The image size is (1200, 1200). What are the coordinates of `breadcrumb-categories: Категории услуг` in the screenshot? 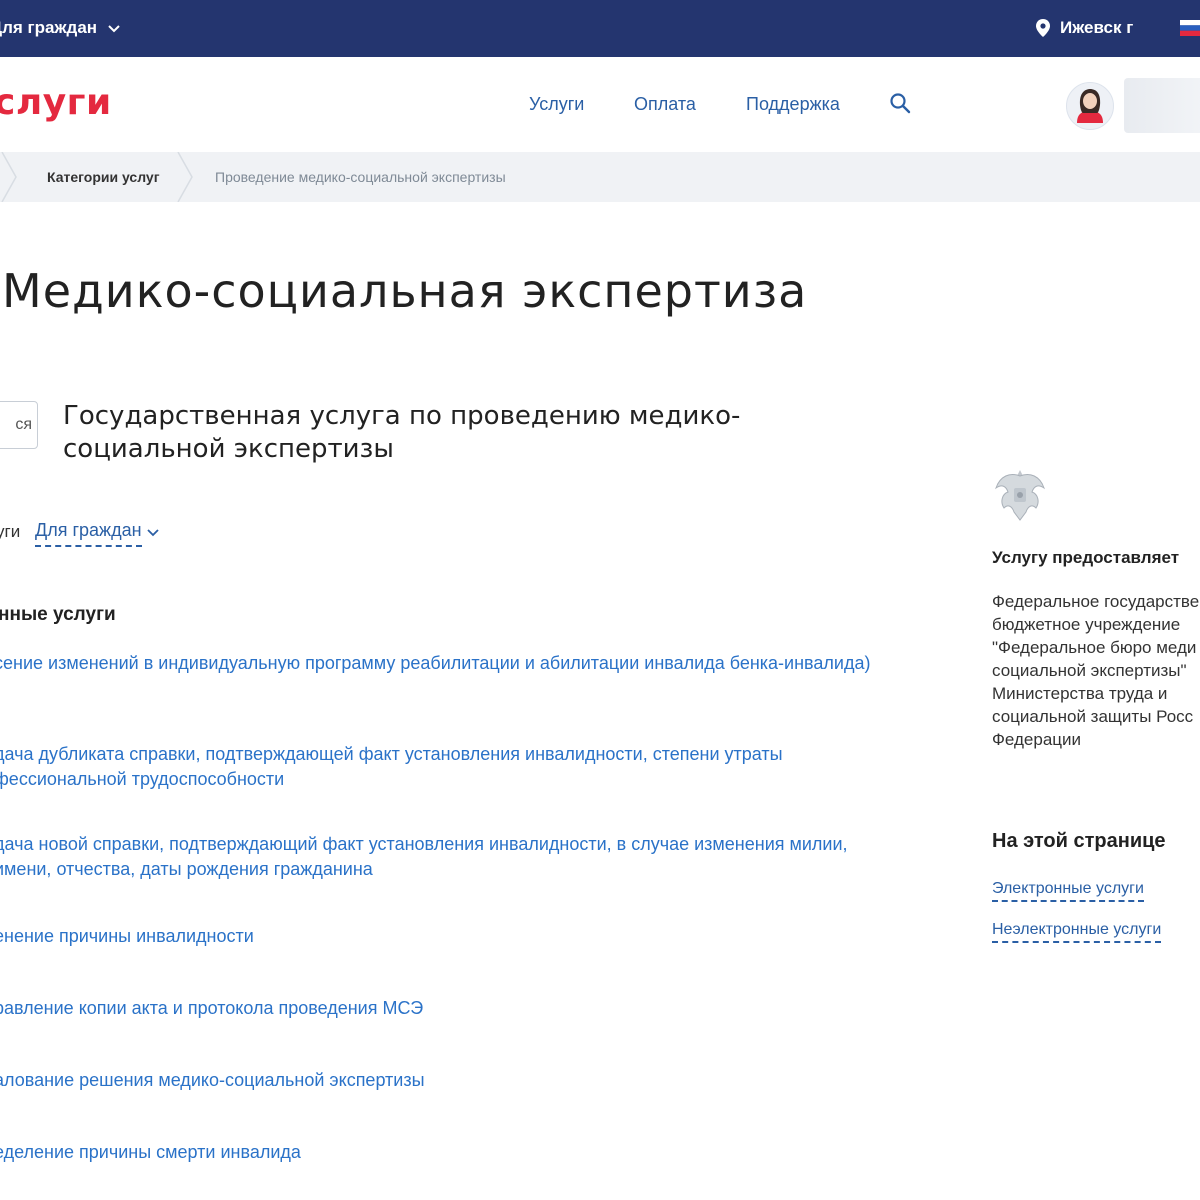 It's located at (103, 177).